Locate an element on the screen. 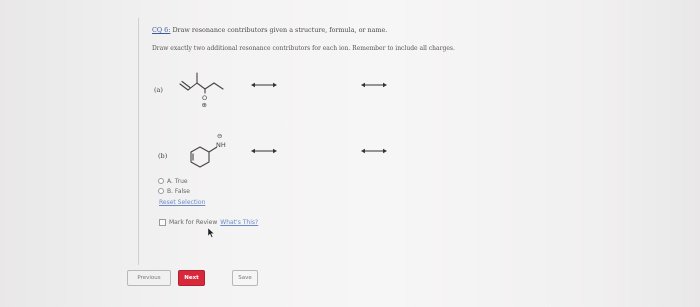  option-true-radio is located at coordinates (161, 181).